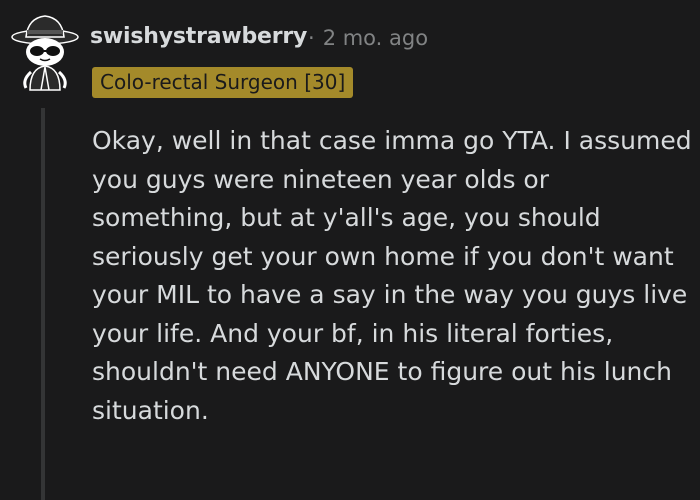 This screenshot has width=700, height=500. What do you see at coordinates (198, 36) in the screenshot?
I see `comment-username: swishystrawberry` at bounding box center [198, 36].